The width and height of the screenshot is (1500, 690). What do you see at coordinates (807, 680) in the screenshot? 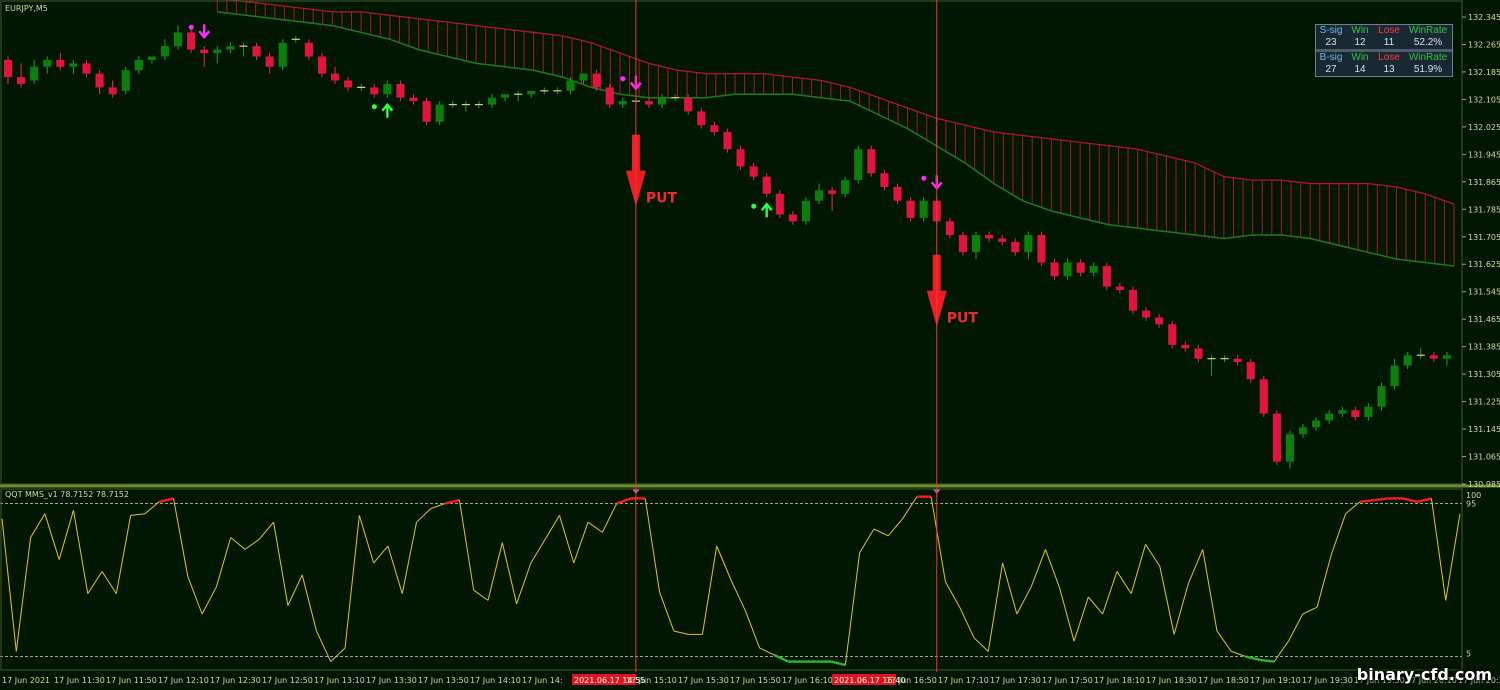
I see `x-axis-label: 17 Jun 16:10` at bounding box center [807, 680].